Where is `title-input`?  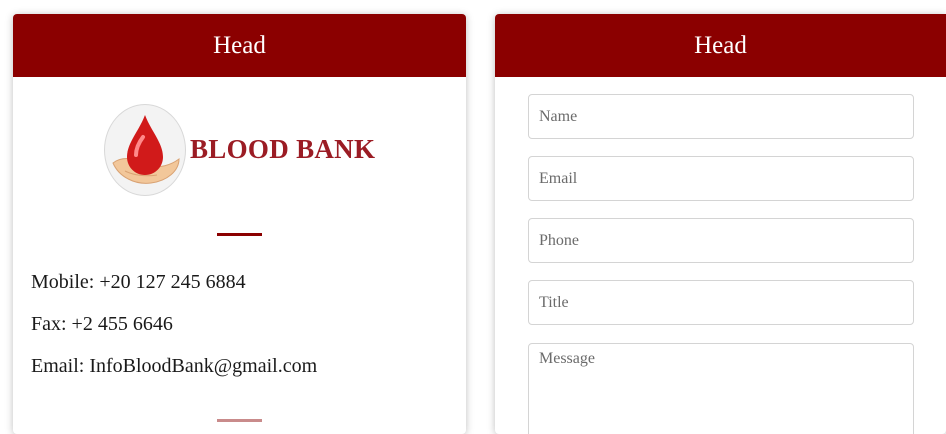 title-input is located at coordinates (721, 302).